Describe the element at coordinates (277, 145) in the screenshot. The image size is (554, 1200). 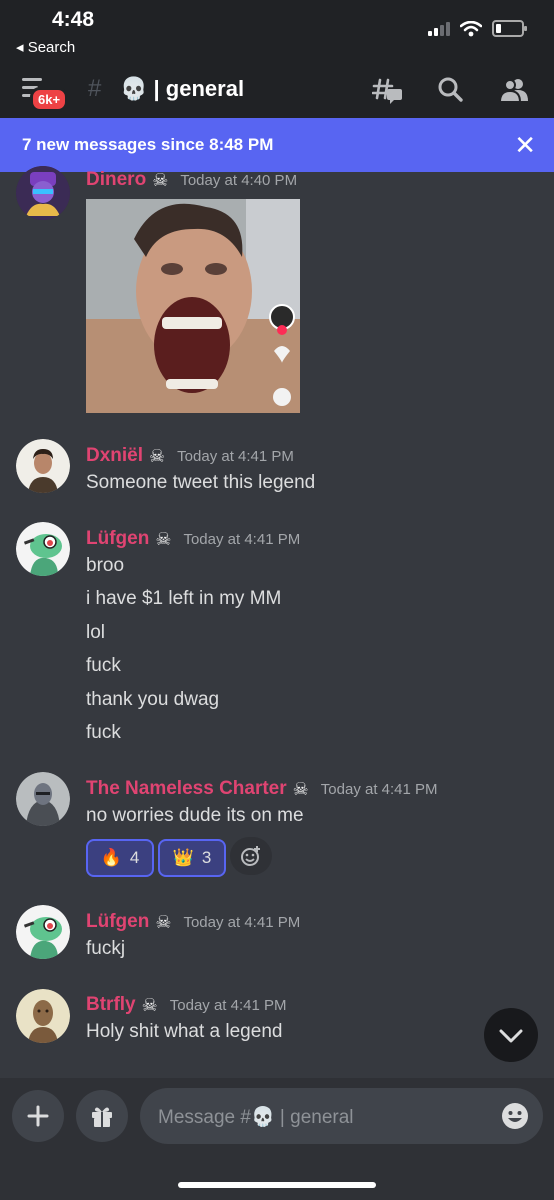
I see `new-messages-banner: 7 new messages since 8:48 PM ✕` at that location.